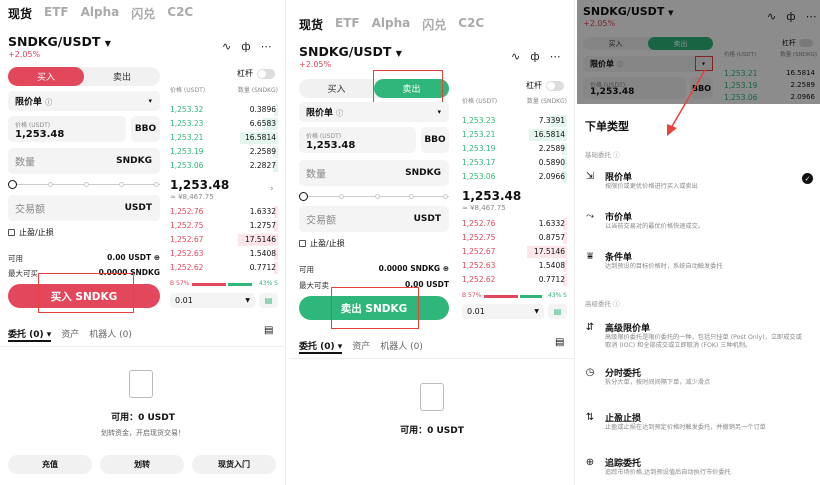  I want to click on available-value: 0.0000 SNDKG, so click(409, 268).